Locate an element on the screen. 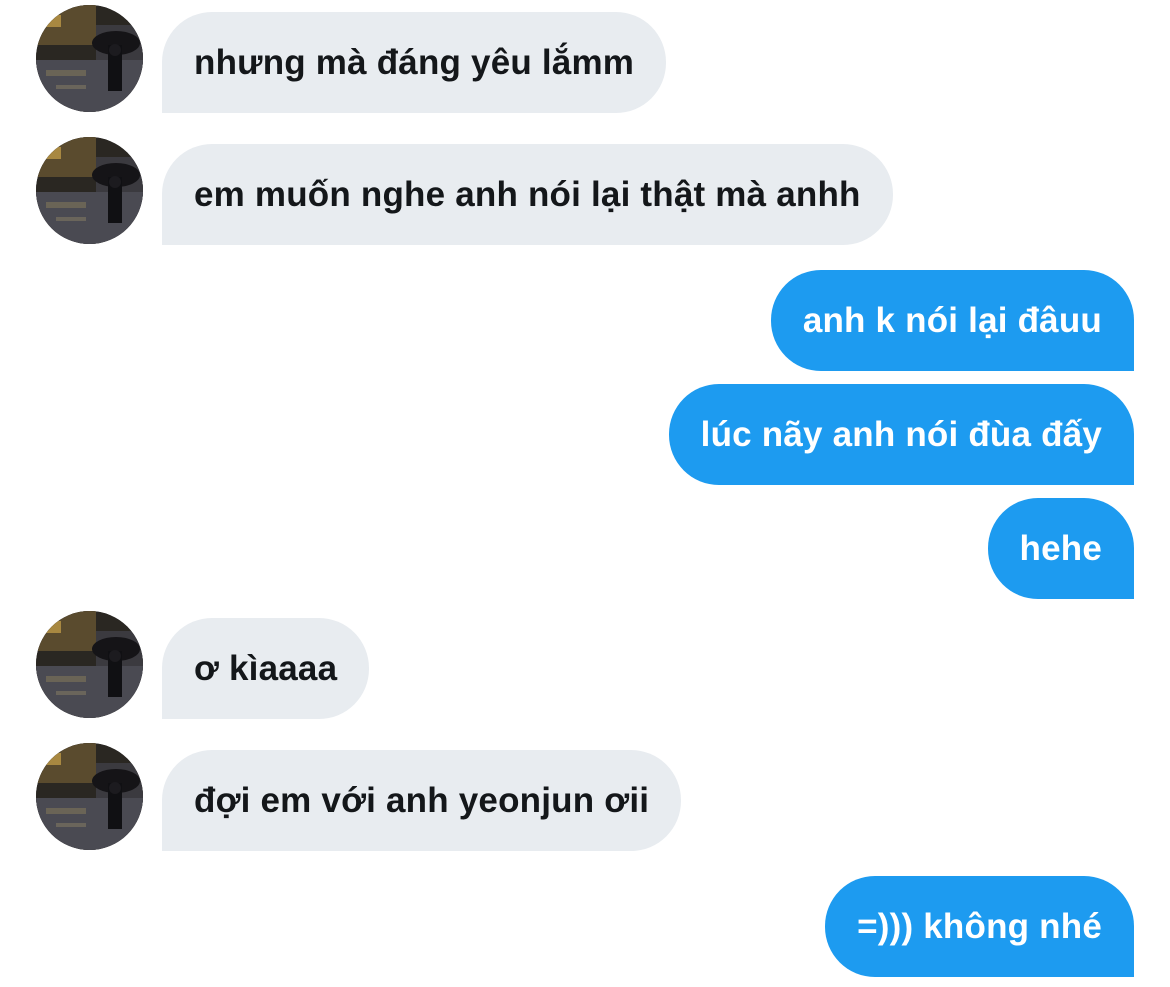 This screenshot has height=987, width=1170. message-text: nhưng mà đáng yêu lắmm is located at coordinates (414, 62).